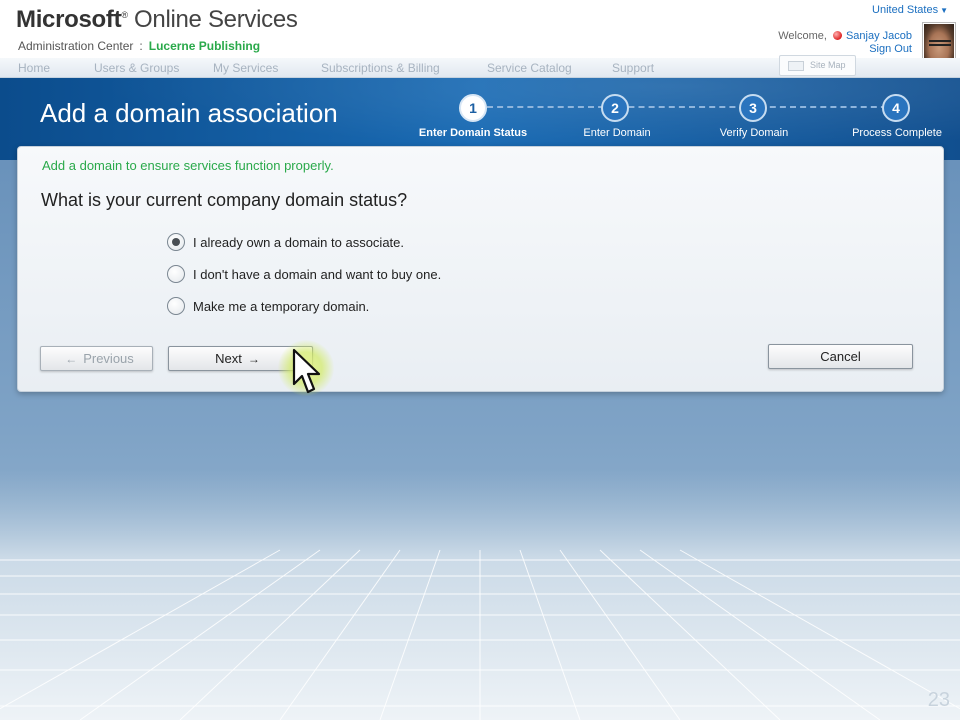 The image size is (960, 720). I want to click on step-3-indicator: 3, so click(753, 108).